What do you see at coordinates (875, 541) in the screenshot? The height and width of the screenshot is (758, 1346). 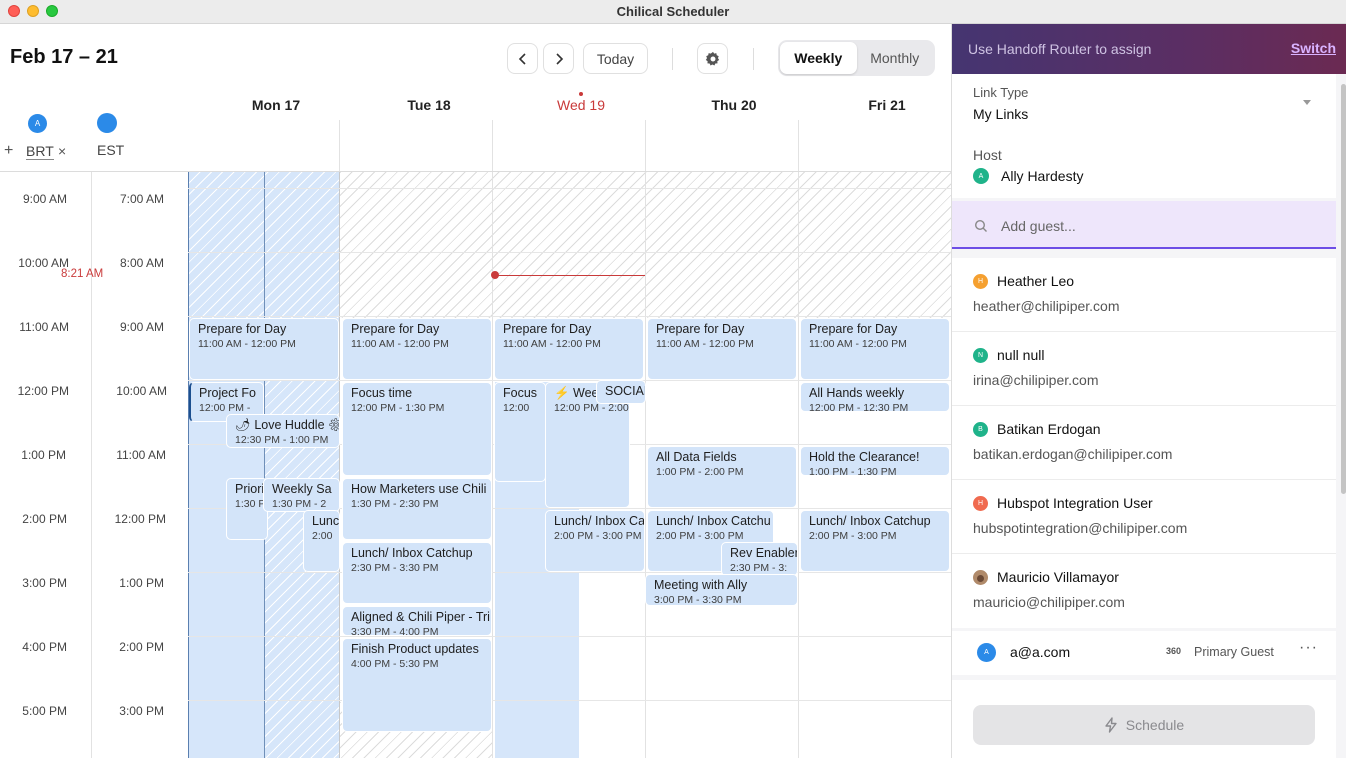 I see `event-block: Lunch/ Inbox Catchup 2:00 PM - 3:00 PM` at bounding box center [875, 541].